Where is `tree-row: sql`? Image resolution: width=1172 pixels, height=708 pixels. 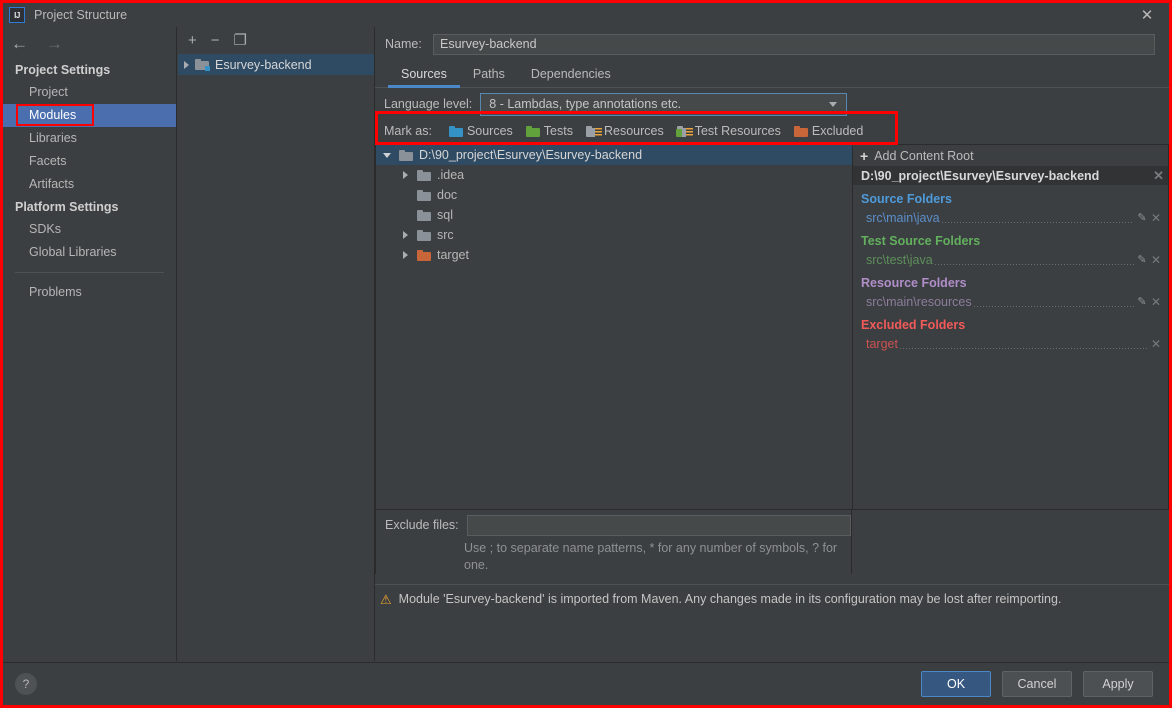
tree-row: sql is located at coordinates (614, 215).